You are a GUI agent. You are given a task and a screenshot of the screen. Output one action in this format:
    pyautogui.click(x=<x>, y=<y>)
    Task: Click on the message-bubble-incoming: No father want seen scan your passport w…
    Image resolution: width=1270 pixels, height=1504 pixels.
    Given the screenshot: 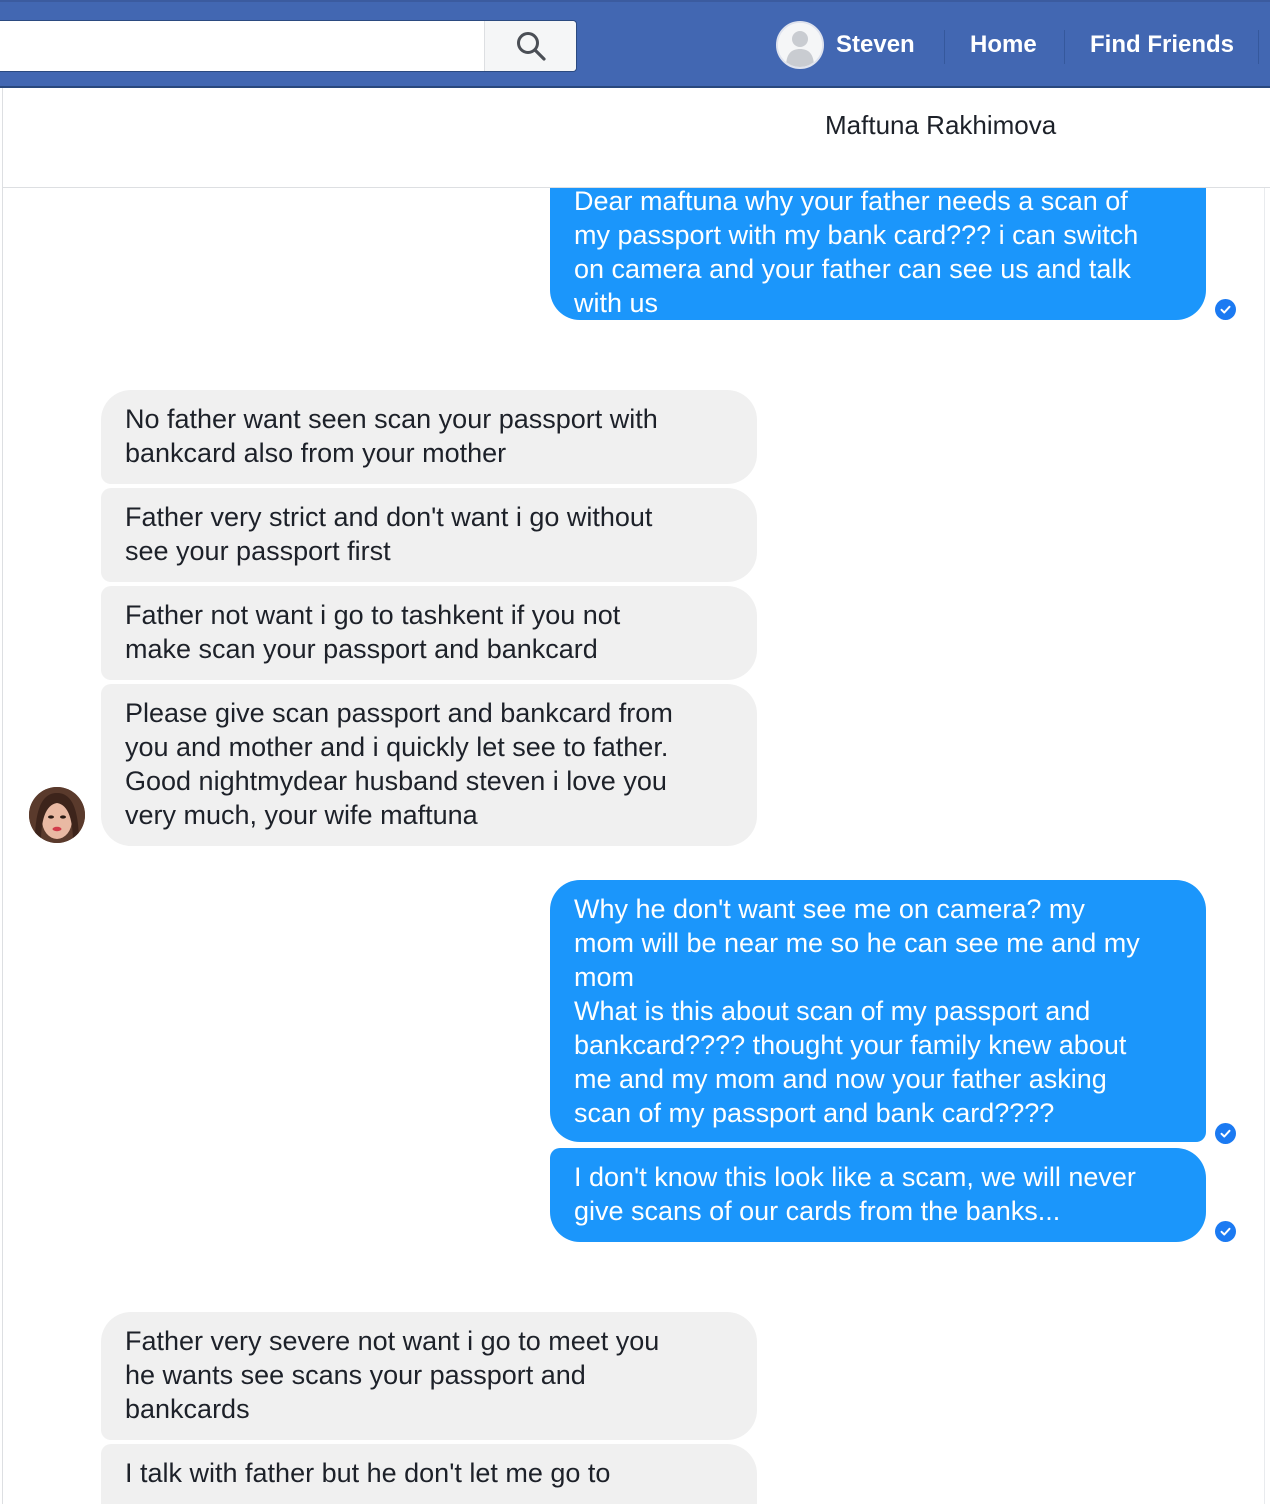 What is the action you would take?
    pyautogui.click(x=429, y=437)
    